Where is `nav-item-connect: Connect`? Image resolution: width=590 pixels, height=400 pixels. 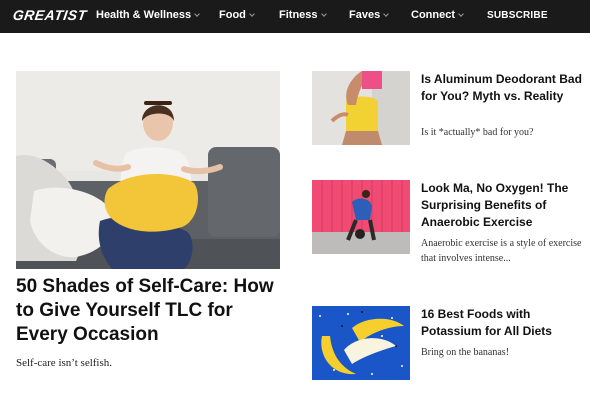
nav-item-connect: Connect is located at coordinates (437, 15).